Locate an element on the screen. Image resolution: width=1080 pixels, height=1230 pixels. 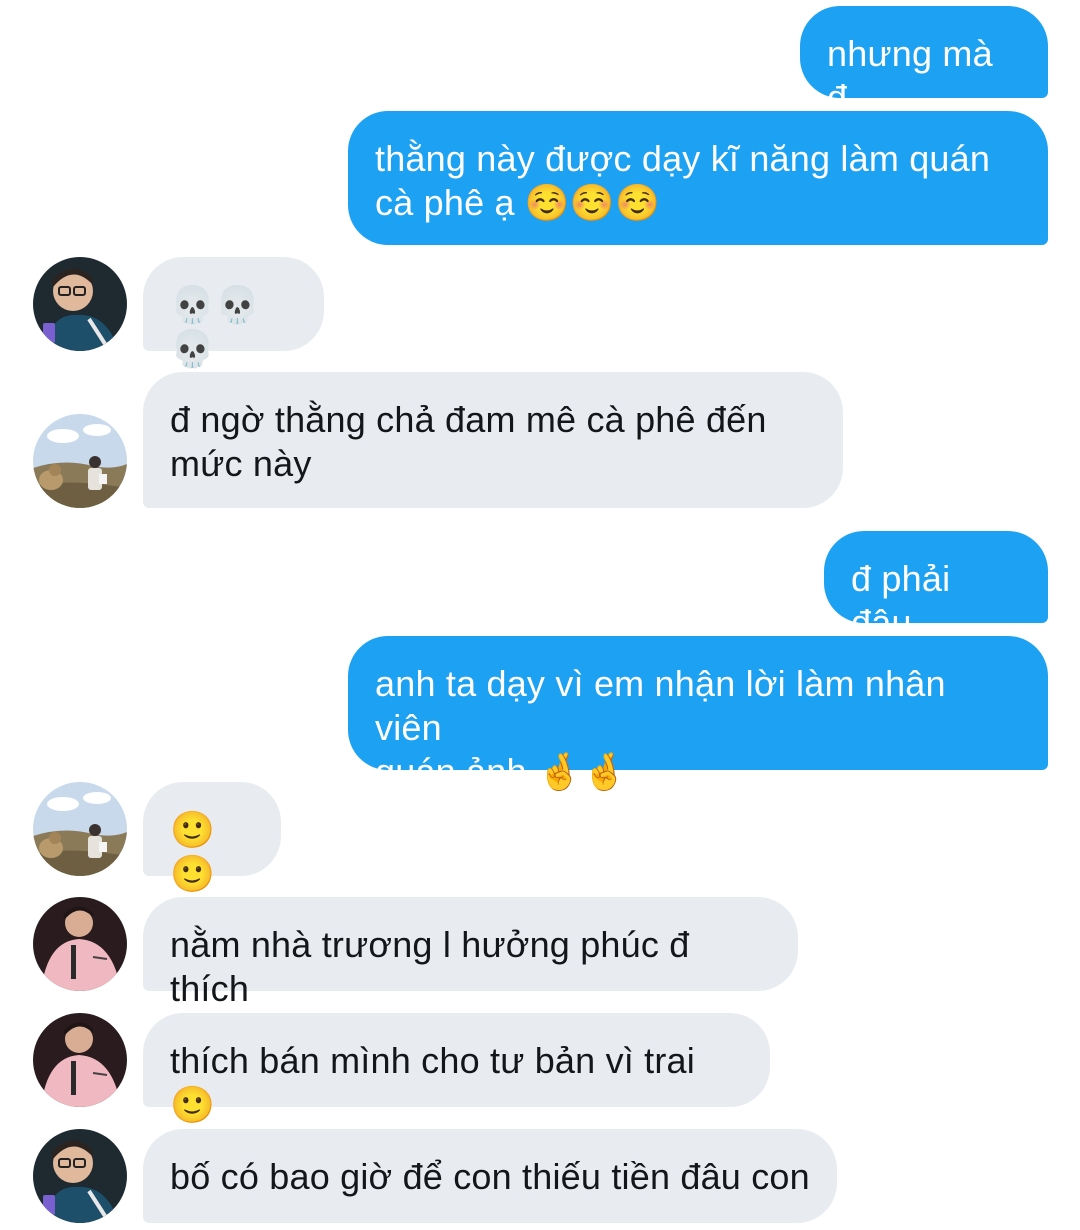
message-bubble-outgoing: nhưng mà đ is located at coordinates (924, 62).